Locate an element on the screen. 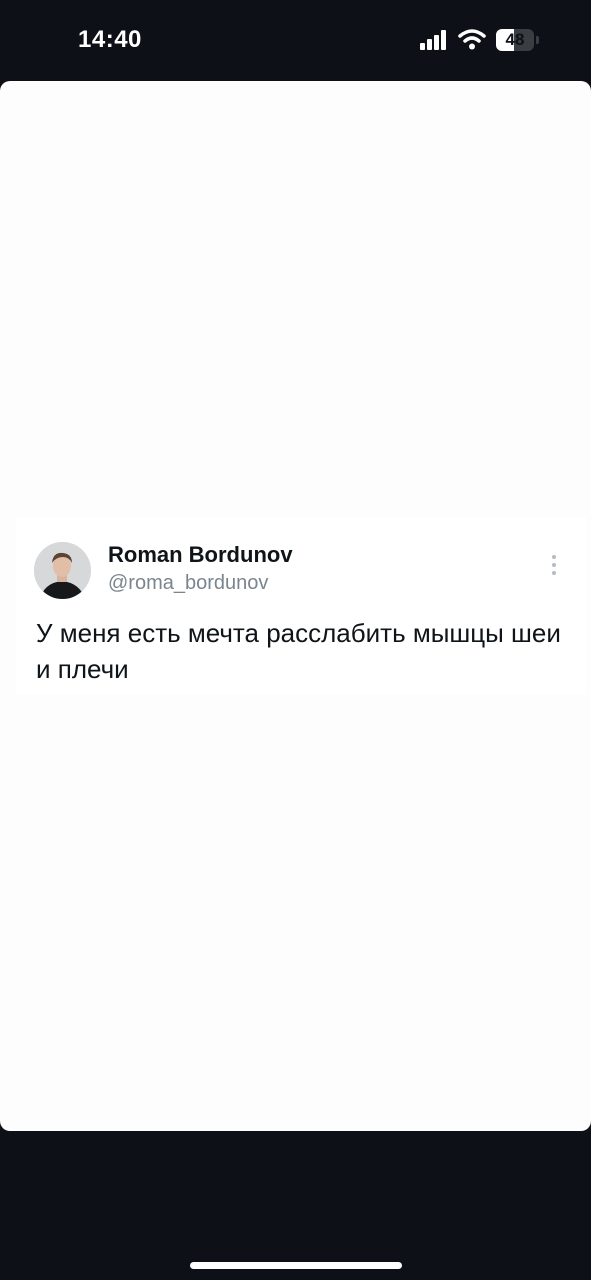  battery-cap is located at coordinates (537, 40).